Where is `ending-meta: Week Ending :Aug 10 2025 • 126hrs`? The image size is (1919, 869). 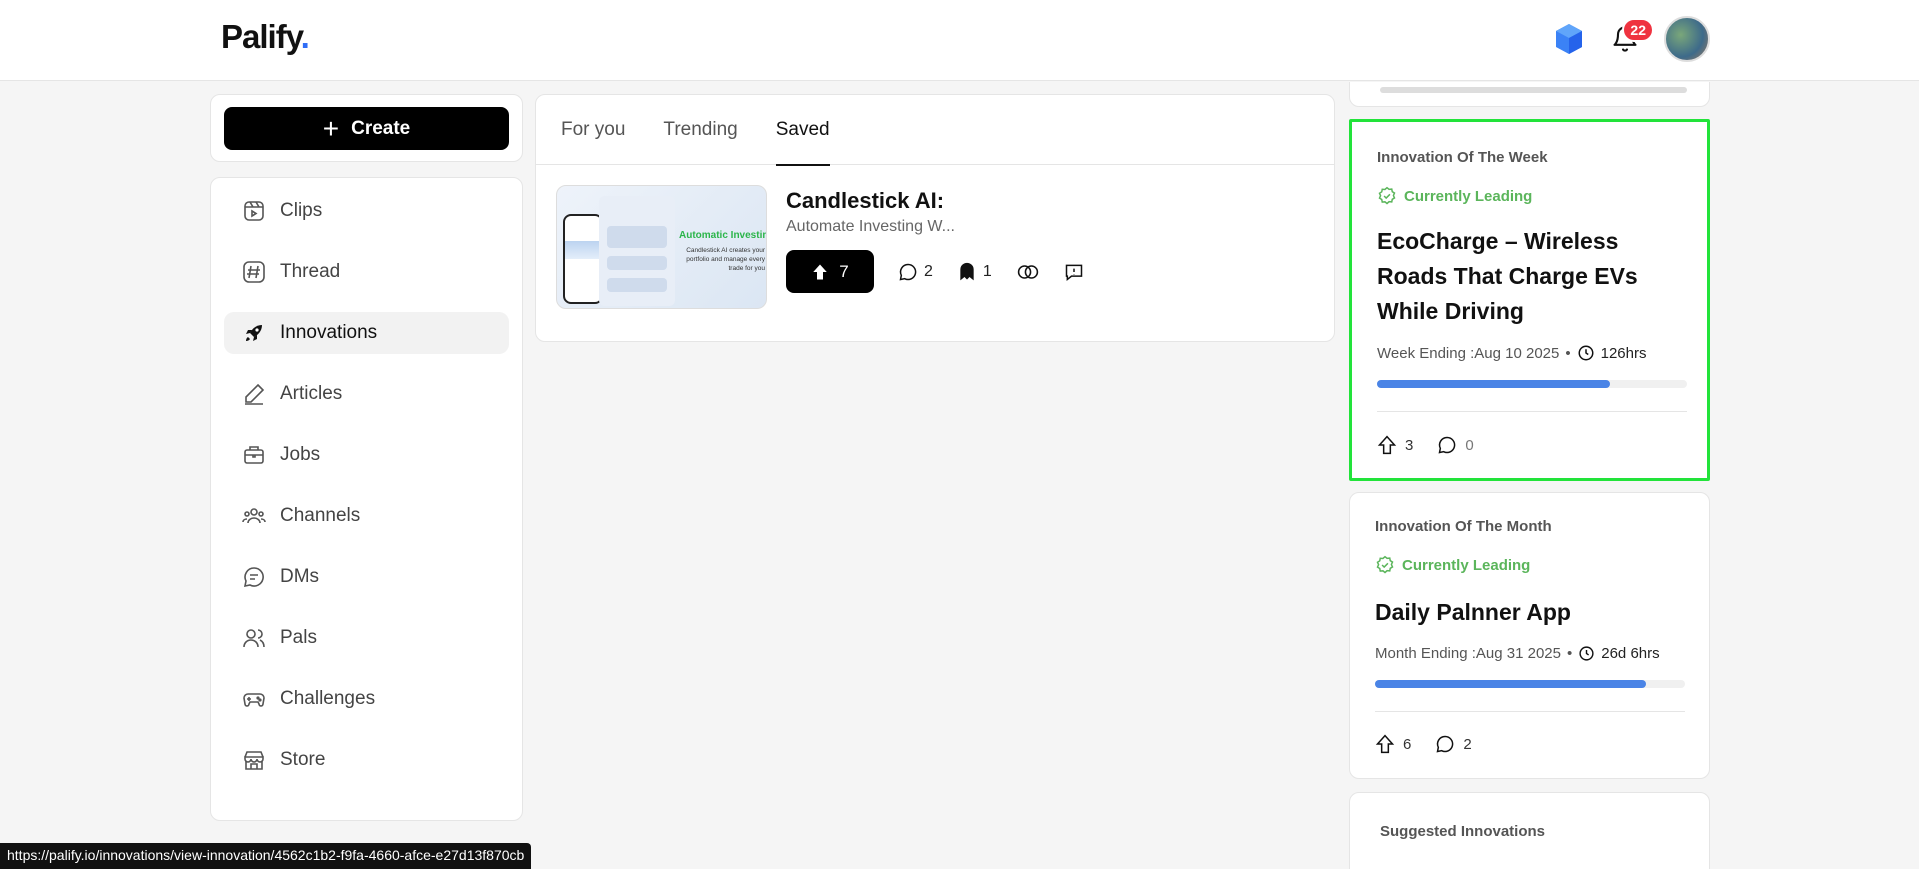
ending-meta: Week Ending :Aug 10 2025 • 126hrs is located at coordinates (1512, 353).